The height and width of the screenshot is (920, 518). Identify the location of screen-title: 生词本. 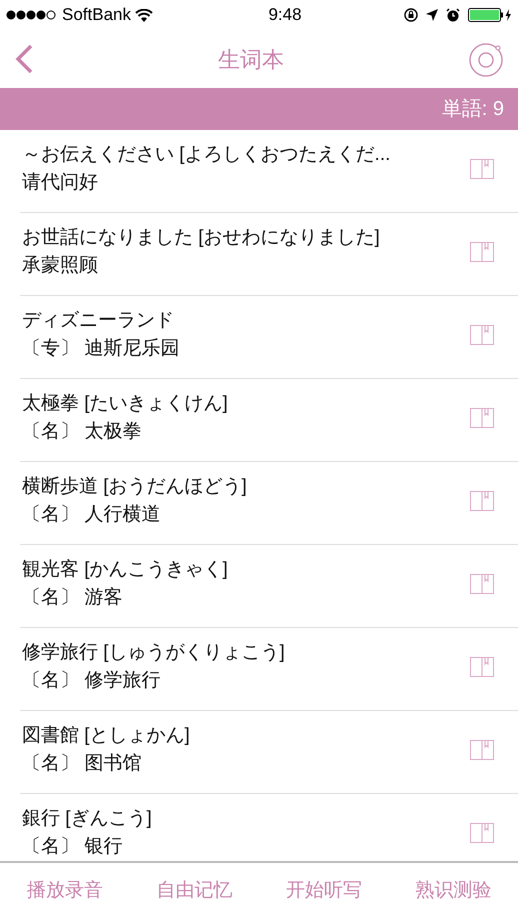
(251, 60).